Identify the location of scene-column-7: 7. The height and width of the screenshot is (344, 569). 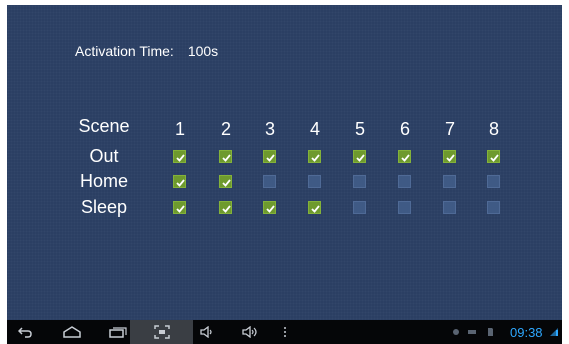
(449, 129).